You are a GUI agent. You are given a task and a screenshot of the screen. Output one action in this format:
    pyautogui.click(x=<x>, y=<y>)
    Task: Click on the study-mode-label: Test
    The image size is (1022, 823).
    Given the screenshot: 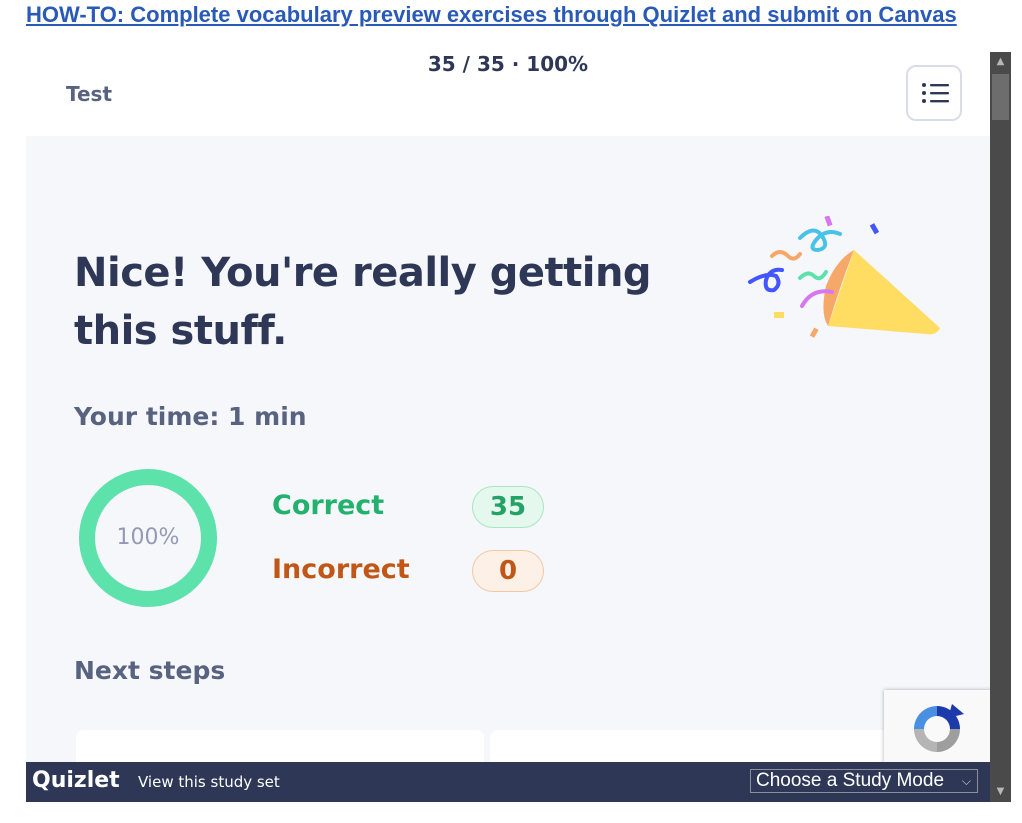 What is the action you would take?
    pyautogui.click(x=89, y=94)
    